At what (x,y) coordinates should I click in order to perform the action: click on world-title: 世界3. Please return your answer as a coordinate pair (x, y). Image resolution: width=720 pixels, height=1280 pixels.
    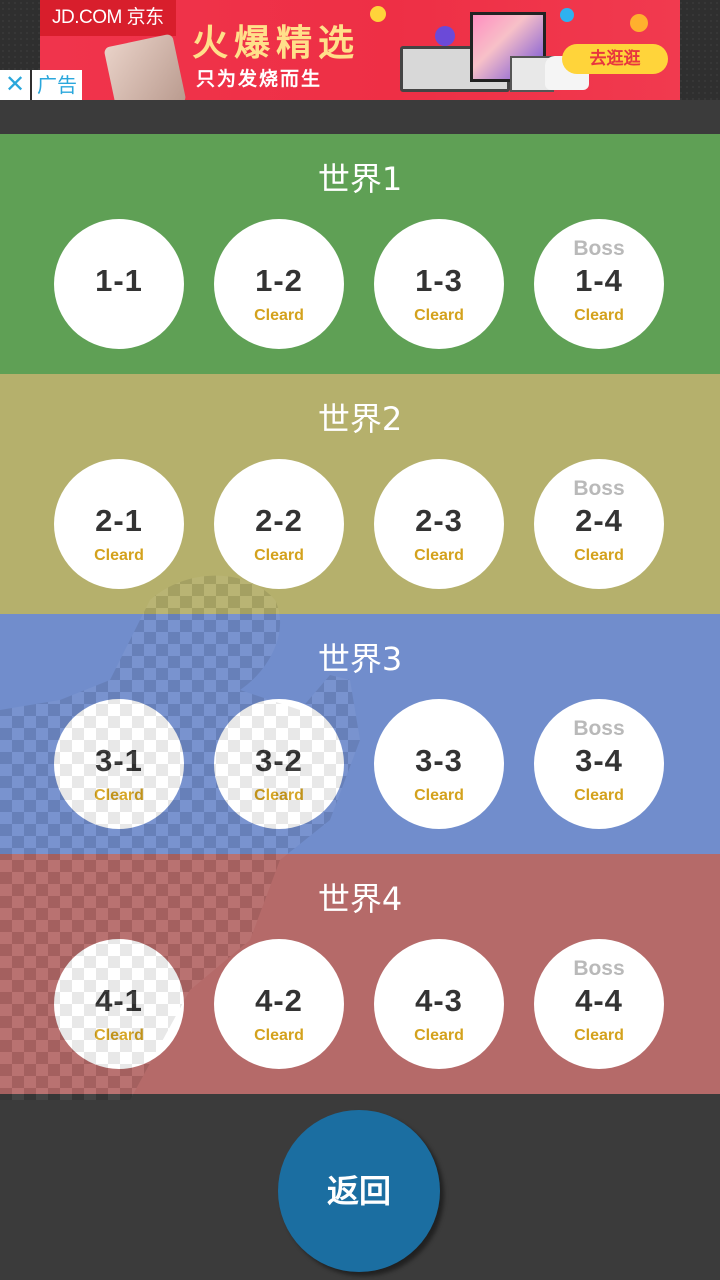
    Looking at the image, I should click on (360, 659).